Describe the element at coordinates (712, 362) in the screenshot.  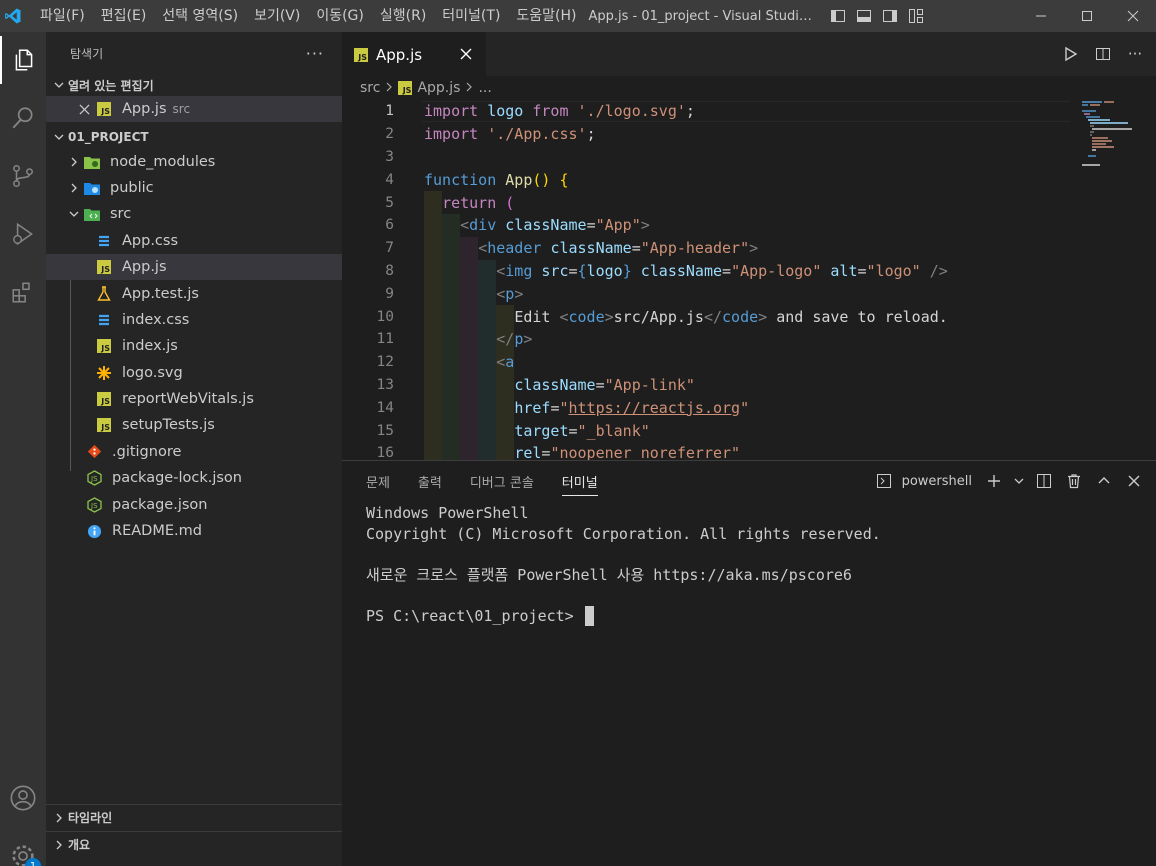
I see `code-line: 12 <a` at that location.